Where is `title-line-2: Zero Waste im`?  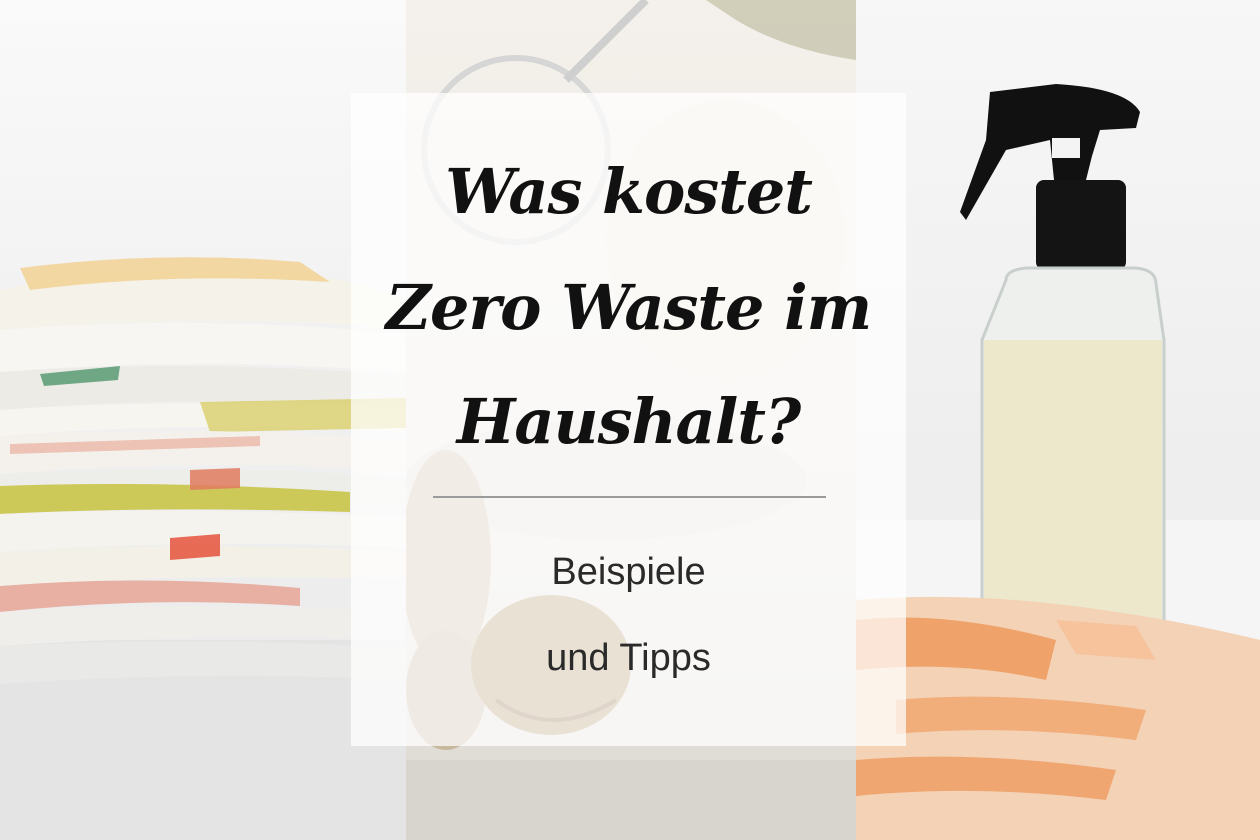
title-line-2: Zero Waste im is located at coordinates (628, 307).